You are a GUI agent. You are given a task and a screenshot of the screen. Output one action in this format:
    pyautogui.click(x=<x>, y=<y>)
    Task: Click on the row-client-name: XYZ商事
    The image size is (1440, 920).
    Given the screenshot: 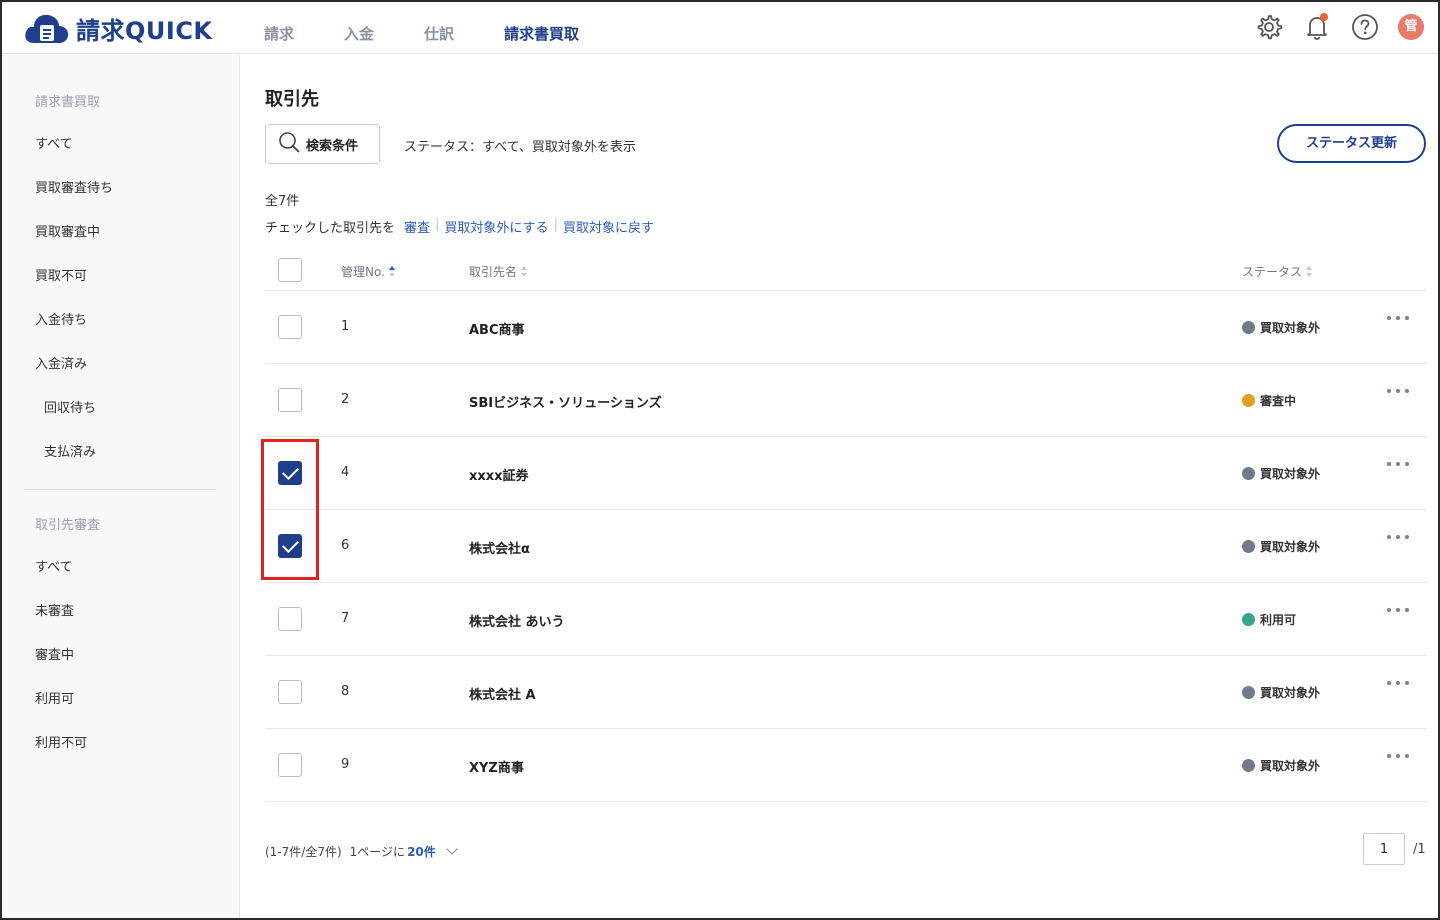 What is the action you would take?
    pyautogui.click(x=496, y=768)
    